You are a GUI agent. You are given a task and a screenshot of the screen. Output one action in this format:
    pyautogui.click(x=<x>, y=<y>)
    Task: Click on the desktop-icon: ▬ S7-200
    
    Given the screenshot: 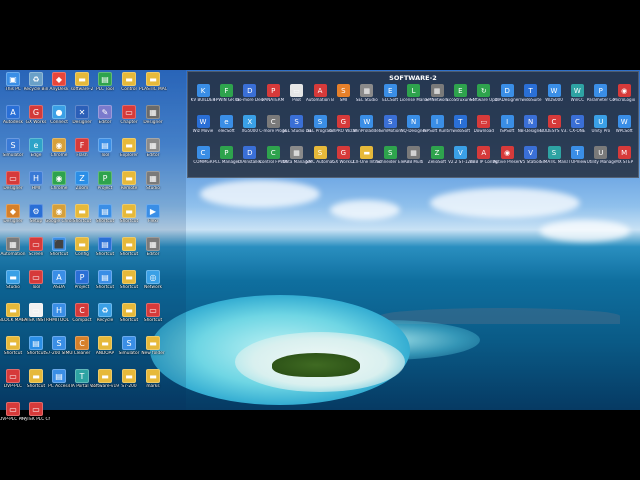 What is the action you would take?
    pyautogui.click(x=129, y=379)
    